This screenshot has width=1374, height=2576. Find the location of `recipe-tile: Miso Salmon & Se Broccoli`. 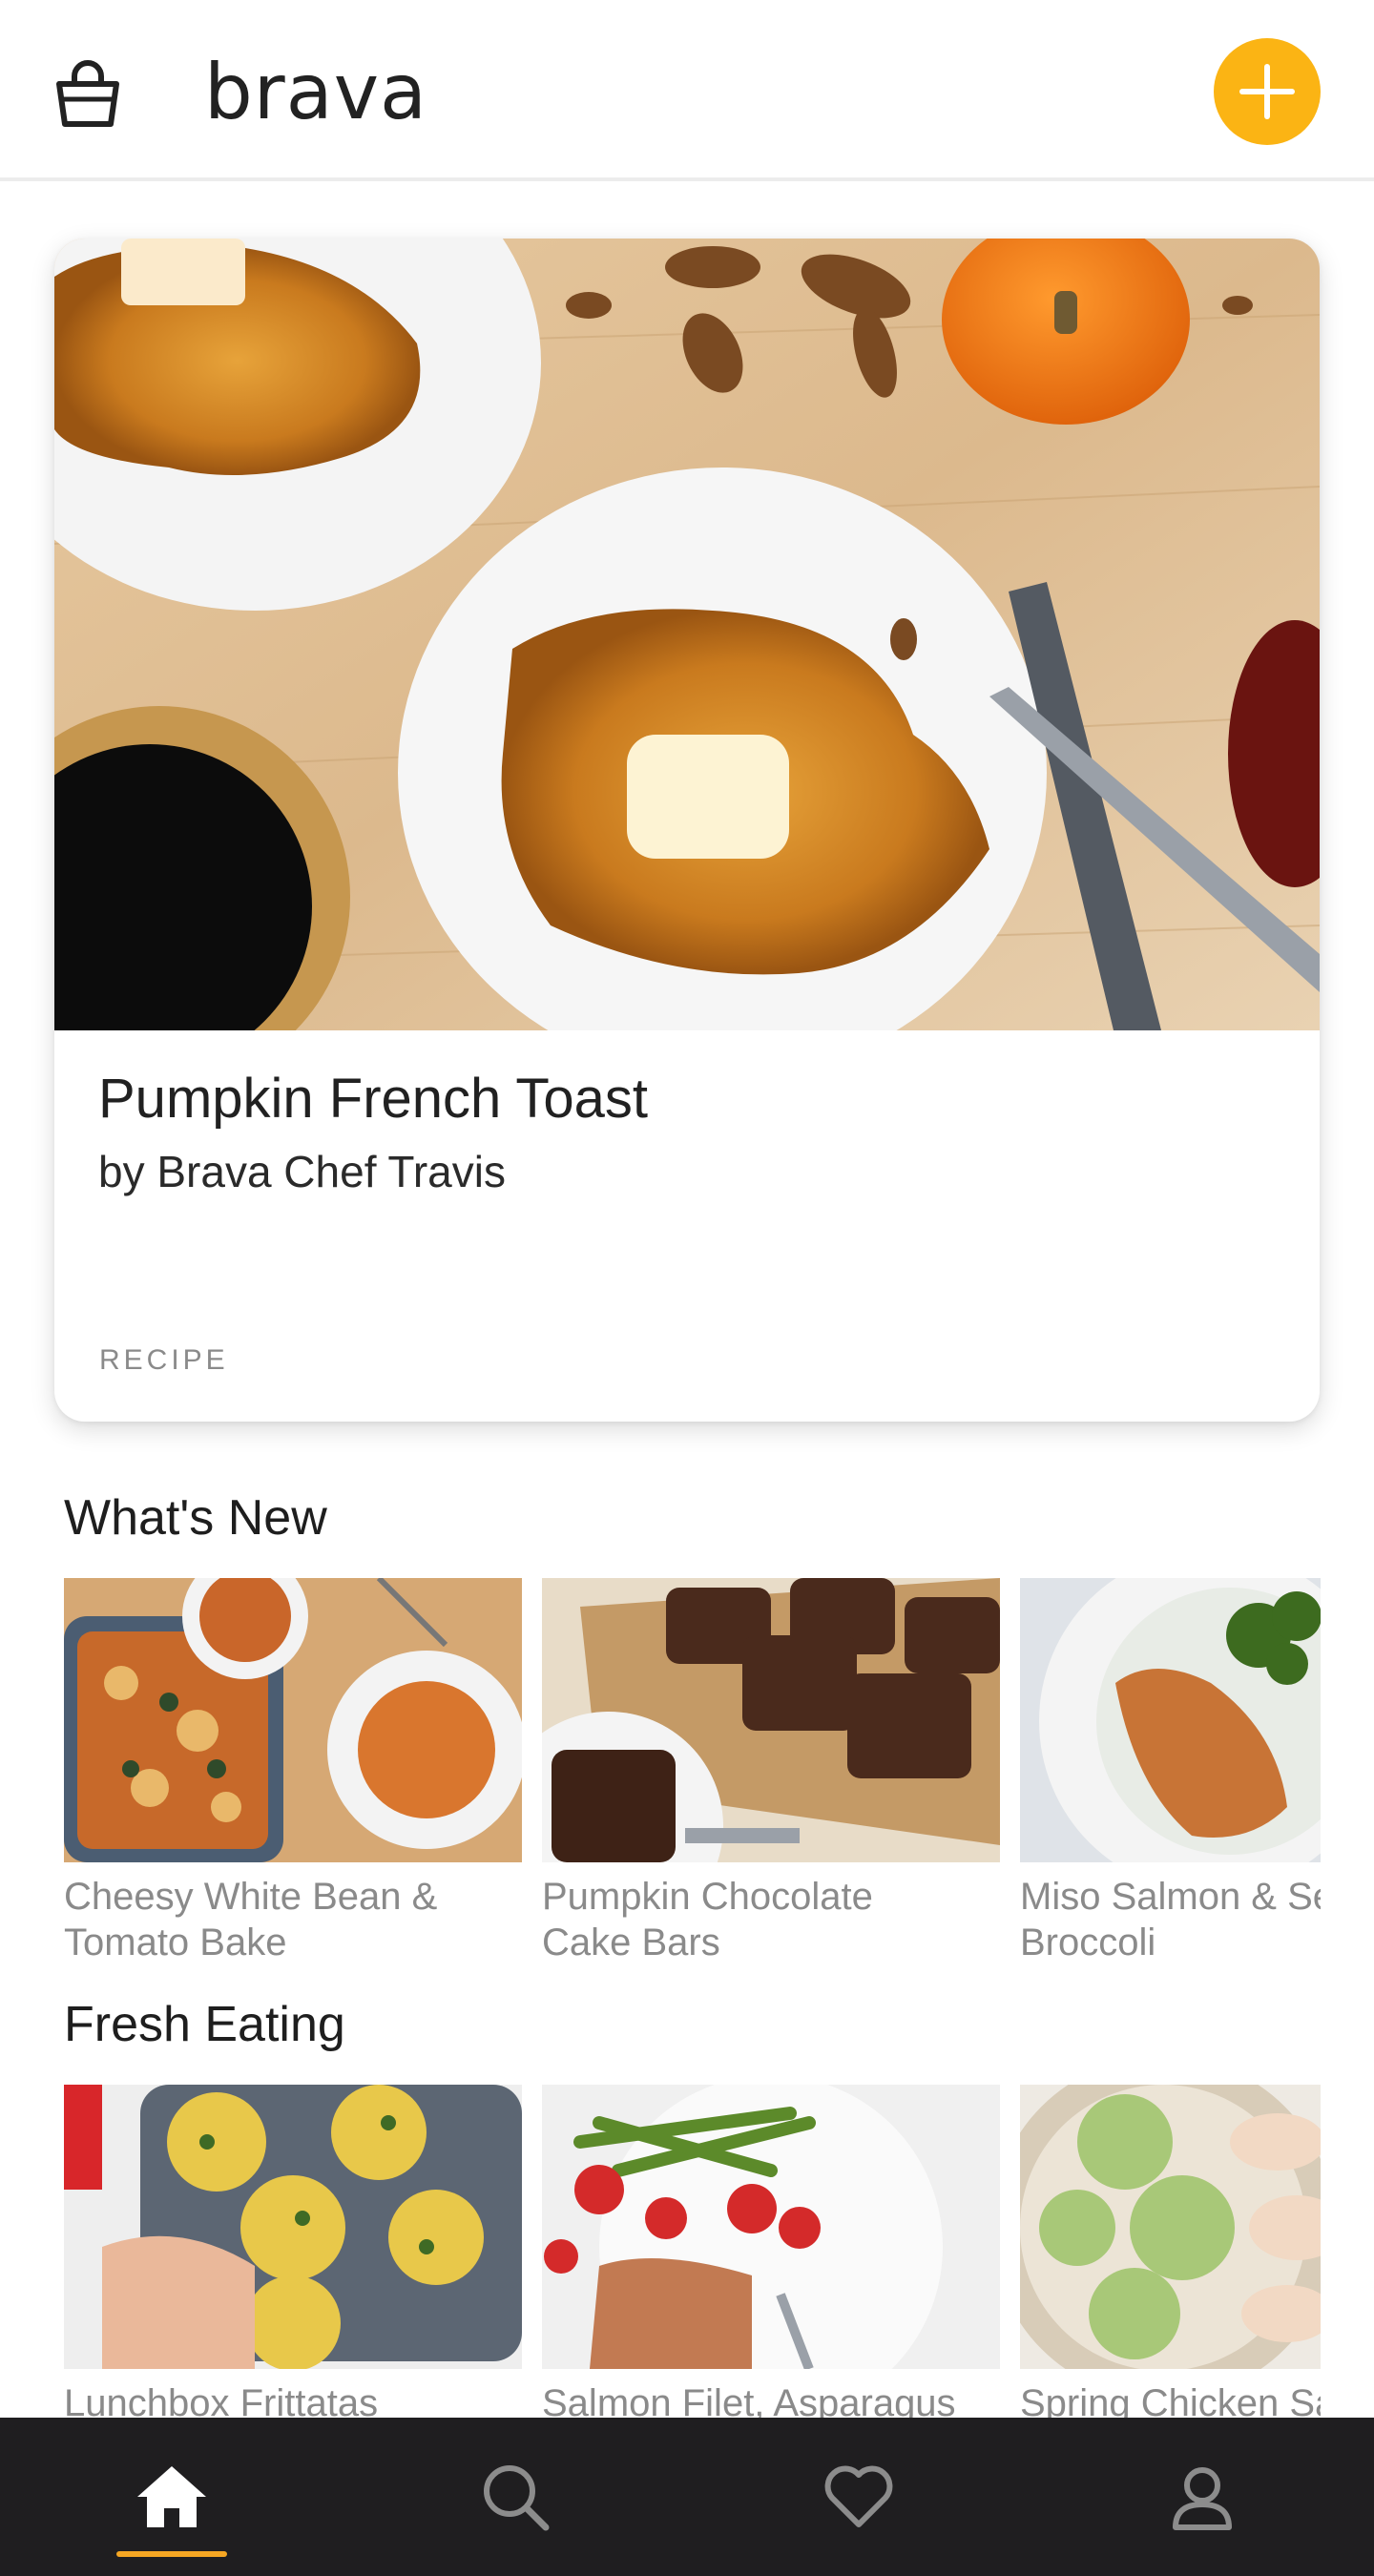

recipe-tile: Miso Salmon & Se Broccoli is located at coordinates (1170, 1771).